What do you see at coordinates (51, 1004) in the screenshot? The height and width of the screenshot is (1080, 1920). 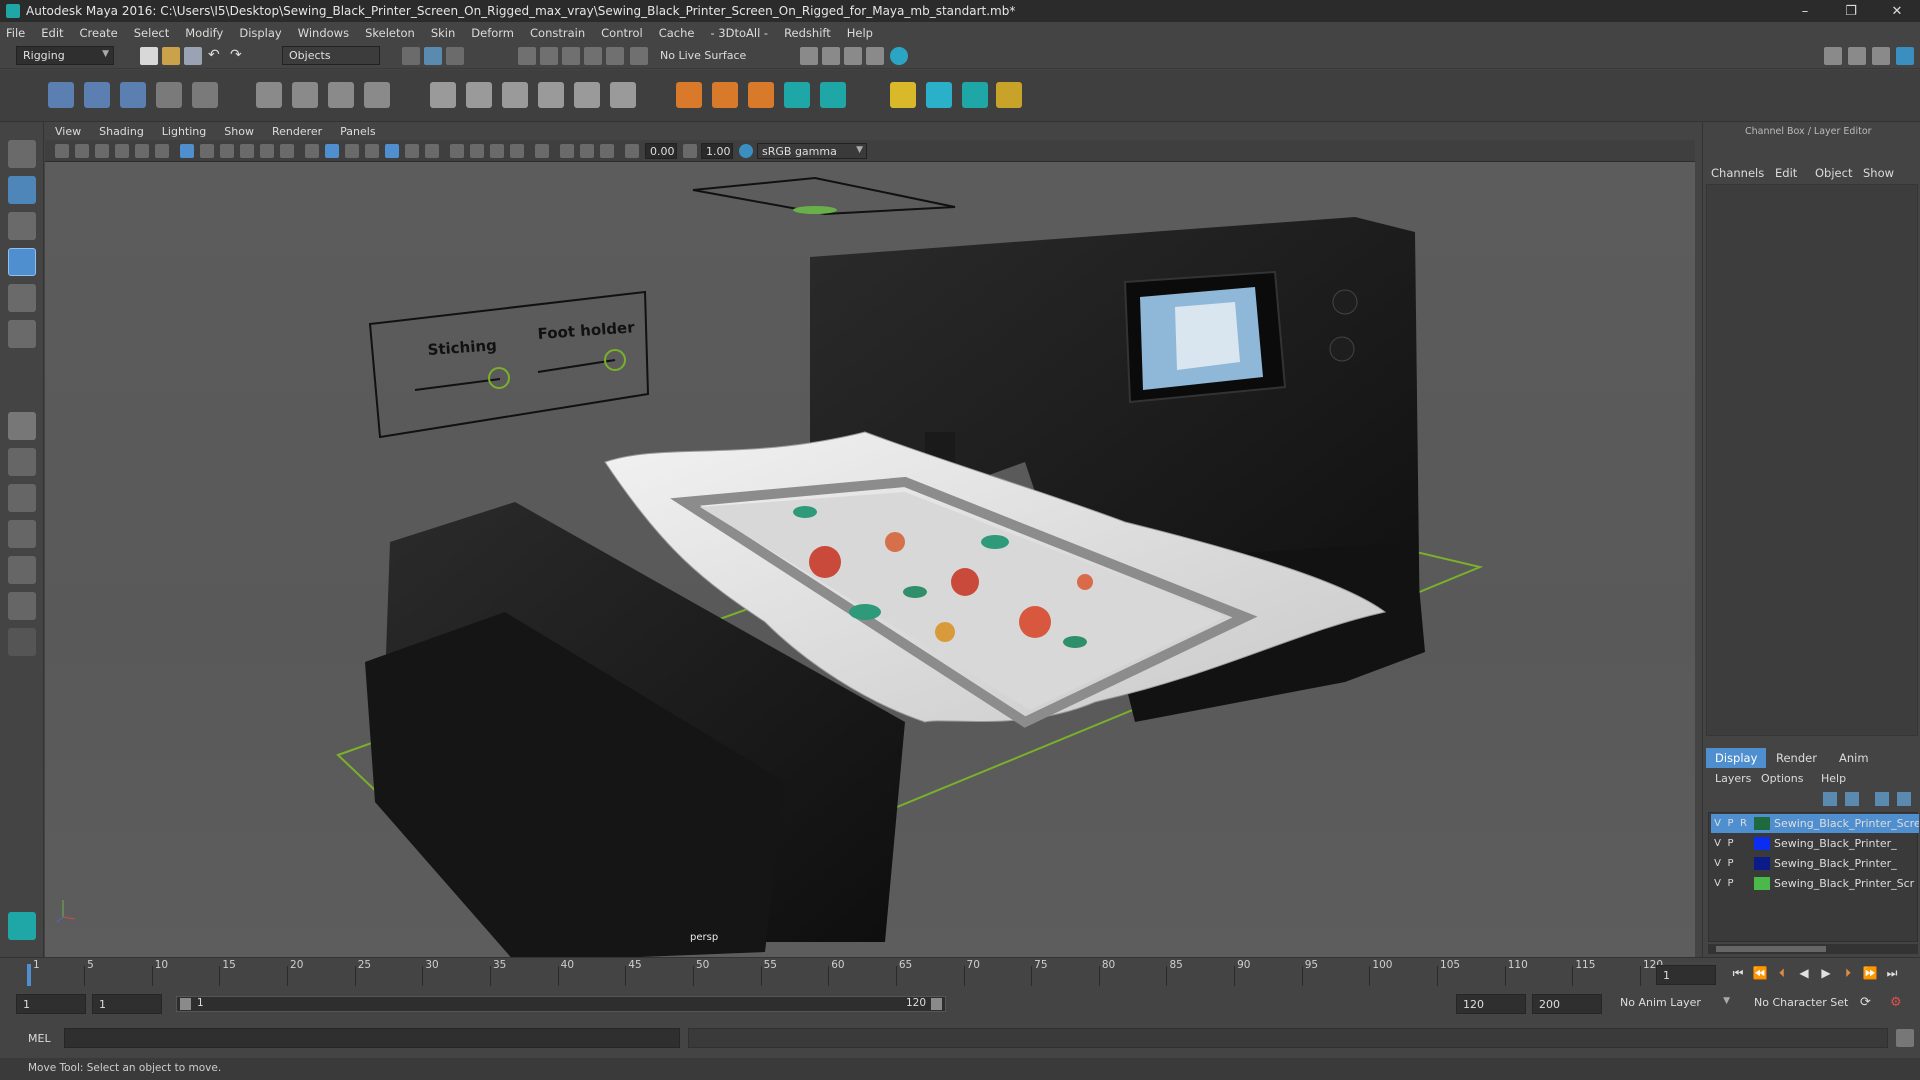 I see `animation-start-field: 1` at bounding box center [51, 1004].